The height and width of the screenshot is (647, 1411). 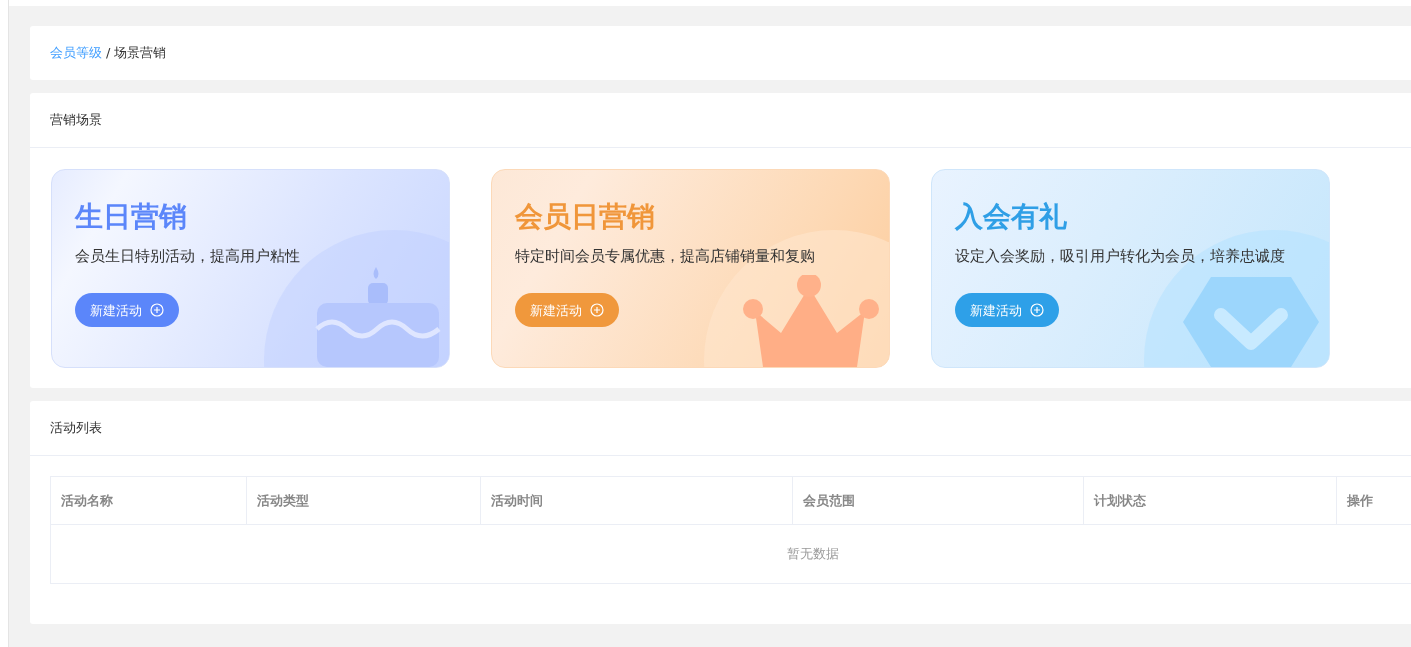 I want to click on panel-title: 营销场景, so click(x=76, y=120).